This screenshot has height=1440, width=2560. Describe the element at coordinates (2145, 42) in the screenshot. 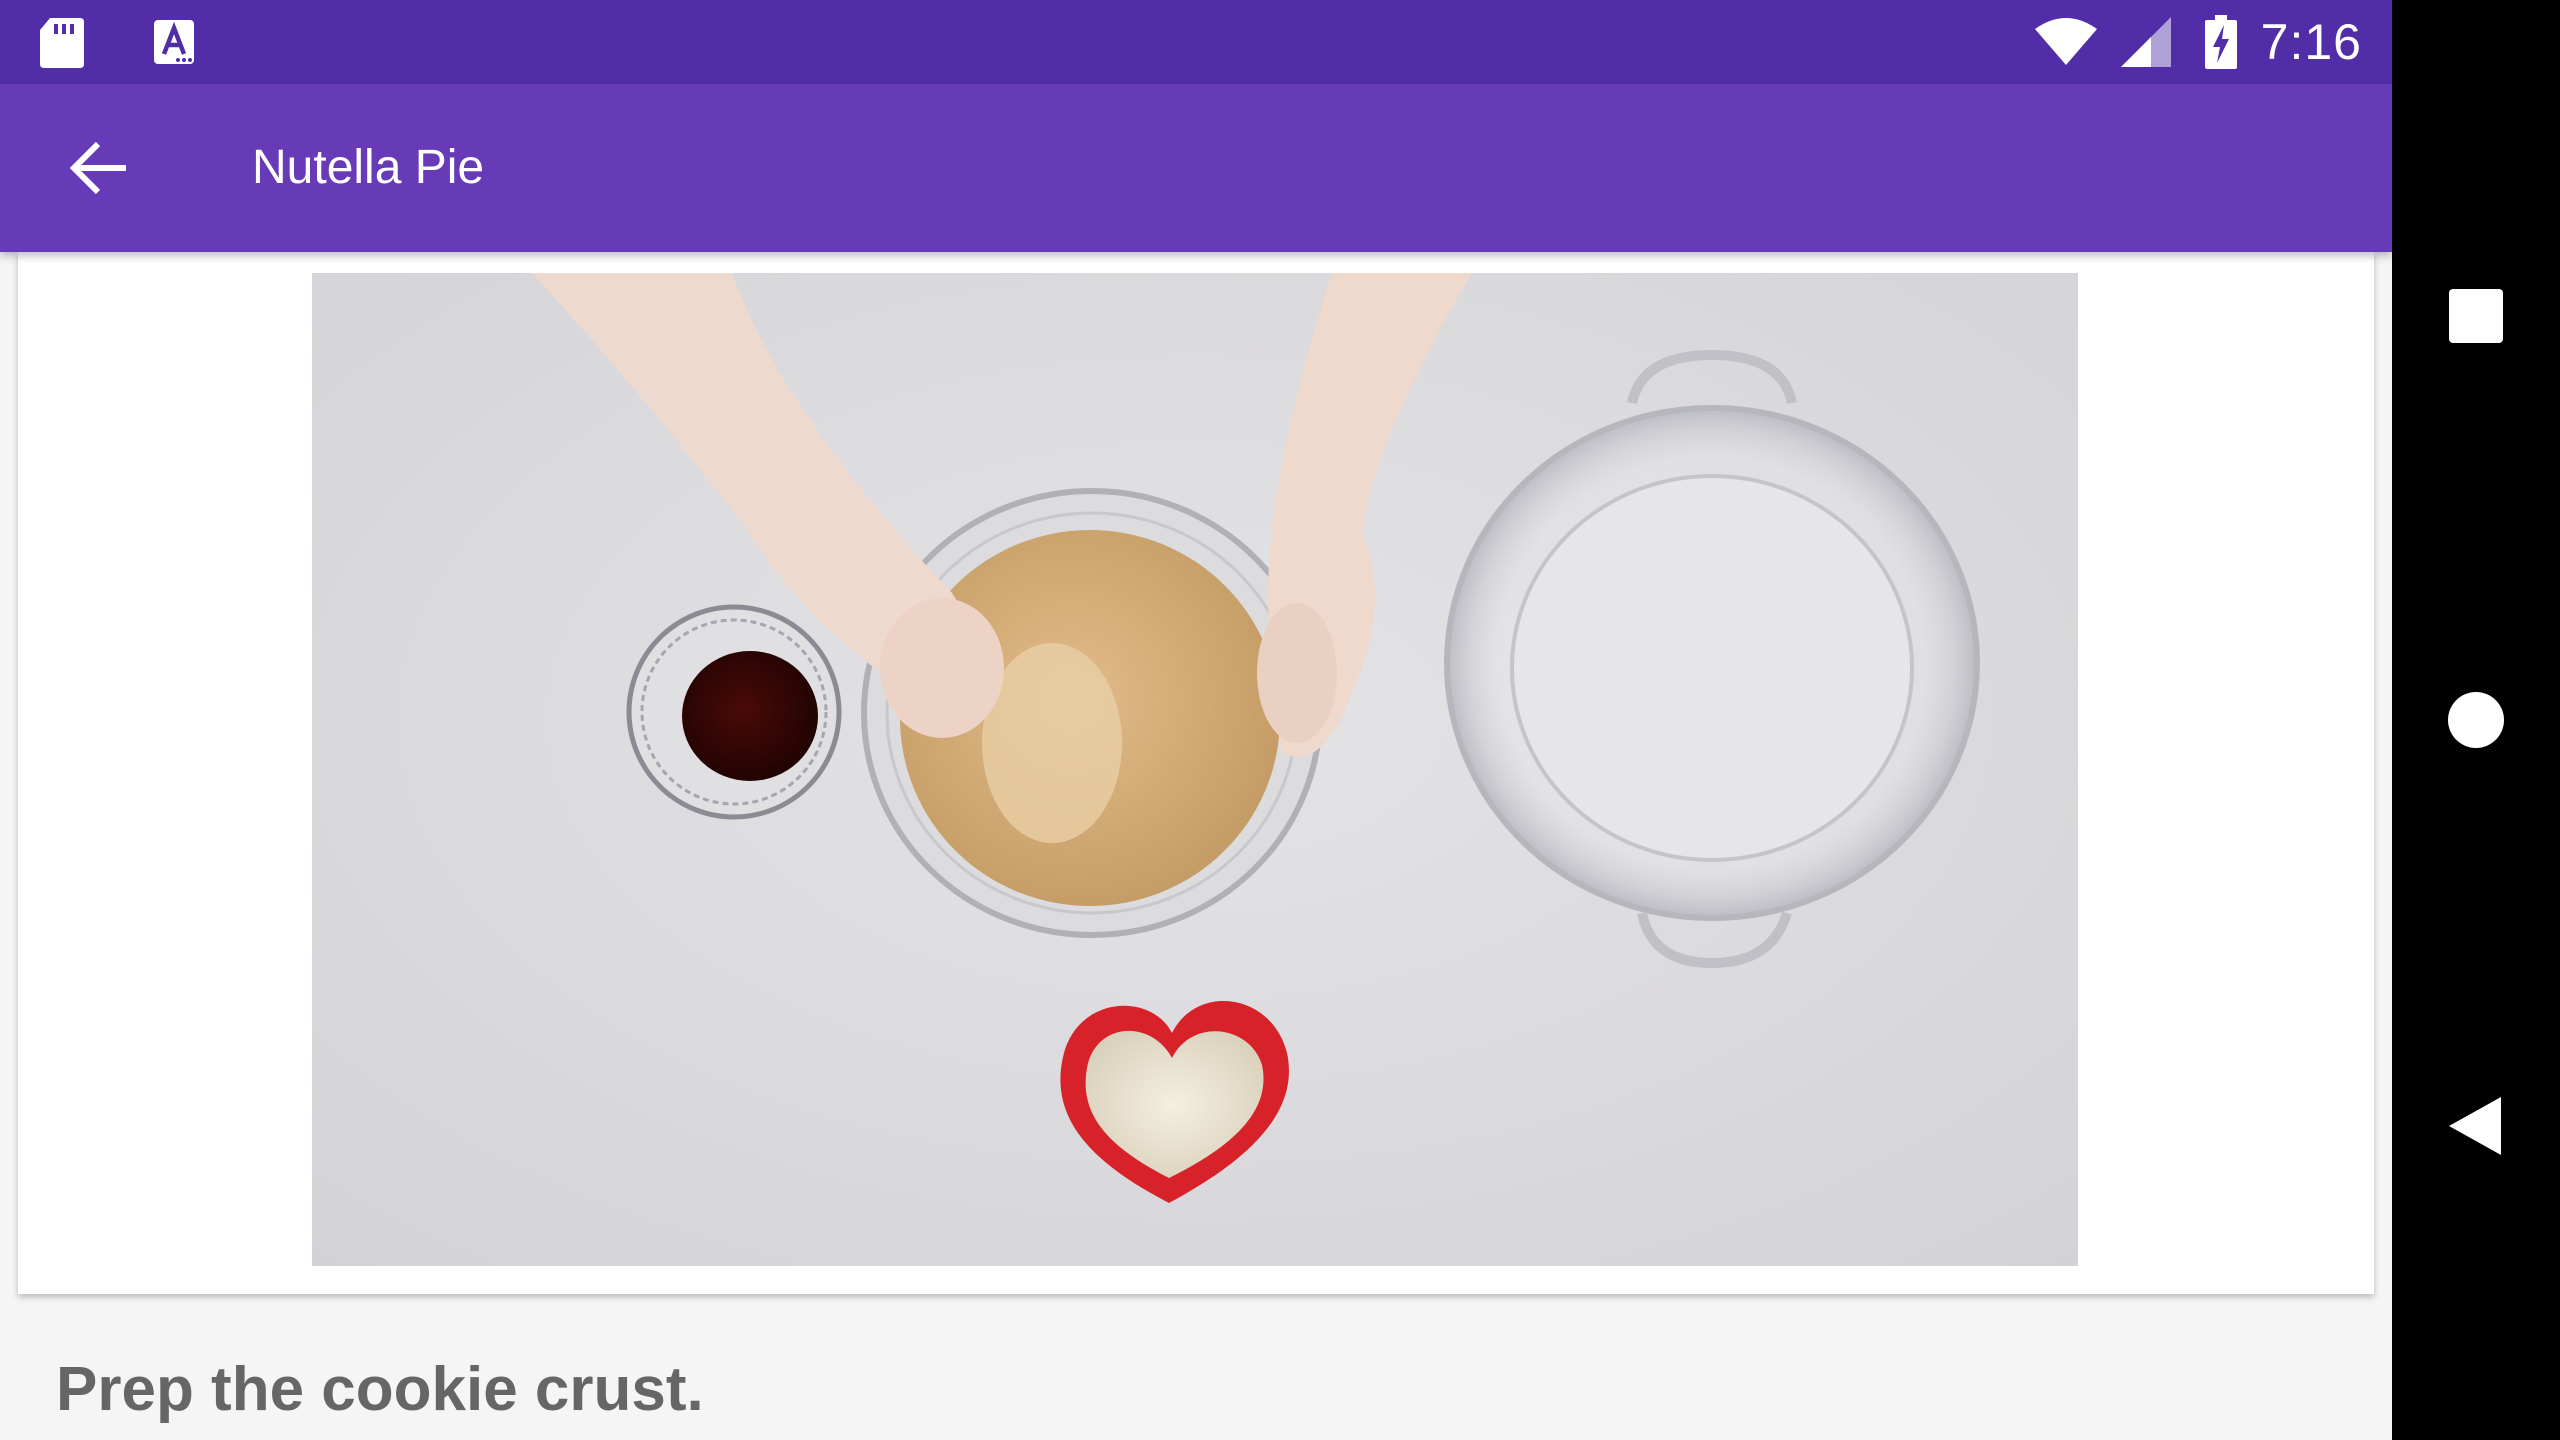

I see `cell-signal-icon` at that location.